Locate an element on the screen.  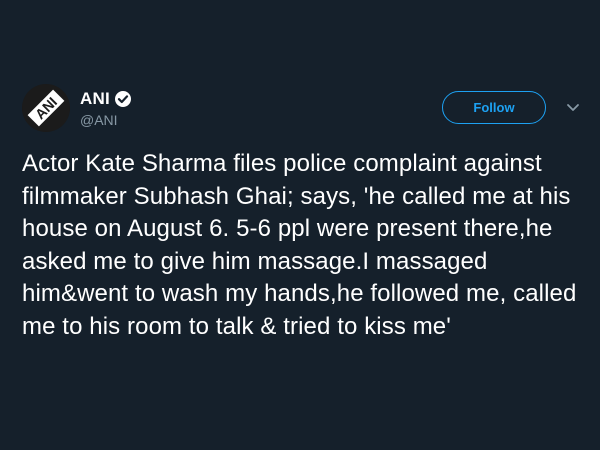
author-handle: @ANI is located at coordinates (99, 120).